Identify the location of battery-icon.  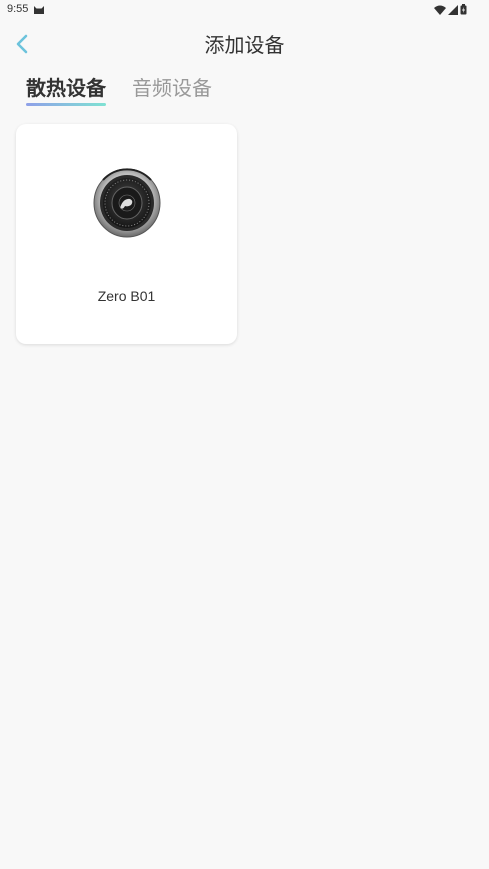
(463, 9).